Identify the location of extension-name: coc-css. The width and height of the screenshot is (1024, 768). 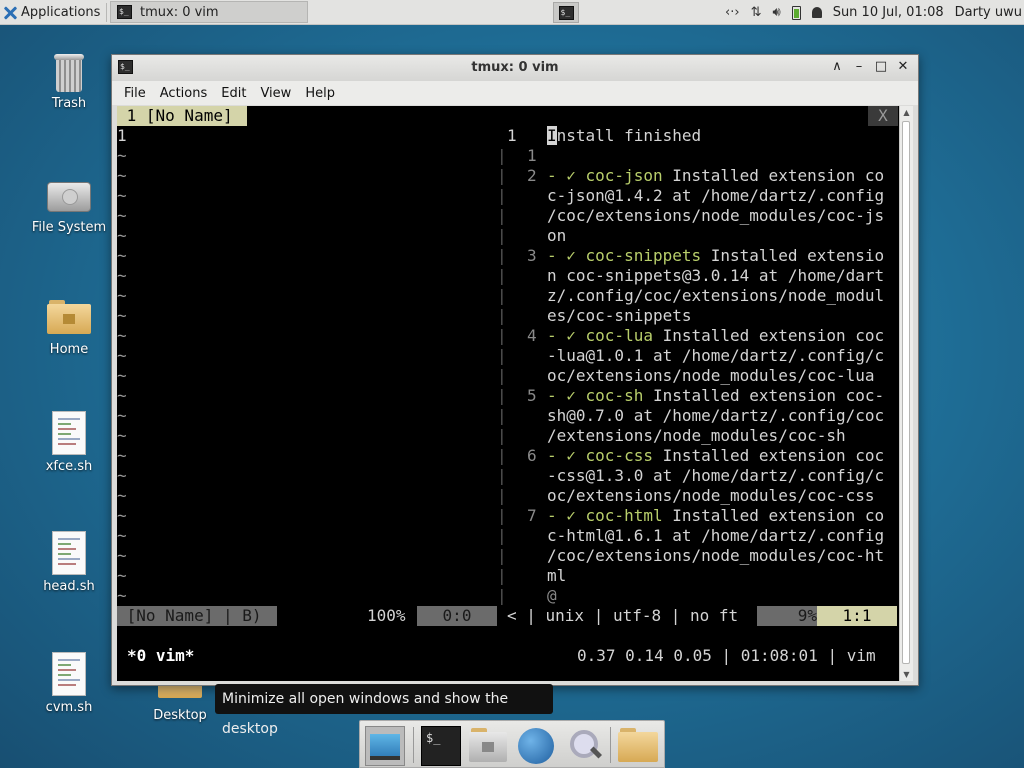
(619, 455).